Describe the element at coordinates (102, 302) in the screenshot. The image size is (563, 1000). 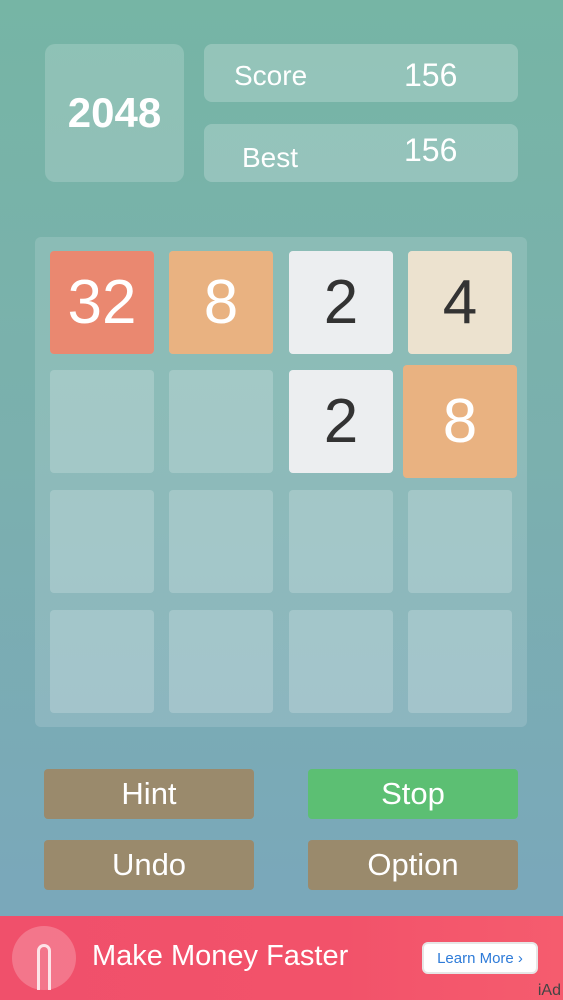
I see `tile-32: 32` at that location.